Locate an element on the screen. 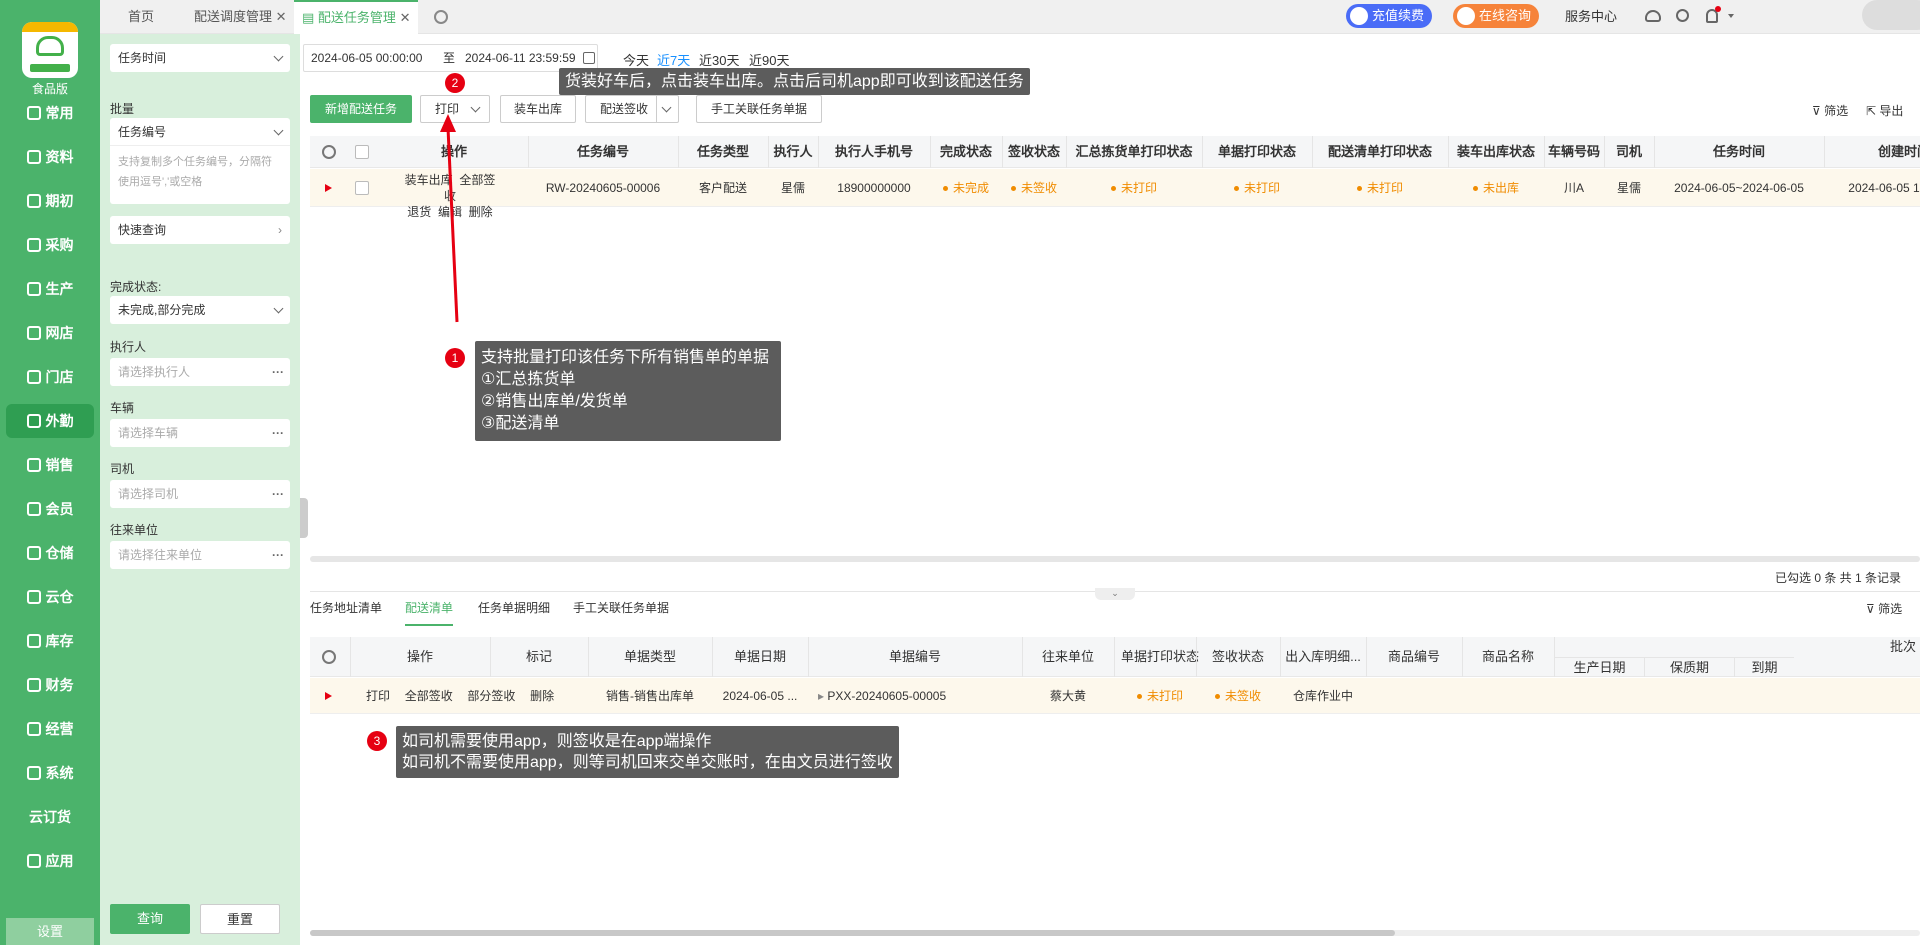 The height and width of the screenshot is (945, 1920). callout-number-1: 1 is located at coordinates (455, 358).